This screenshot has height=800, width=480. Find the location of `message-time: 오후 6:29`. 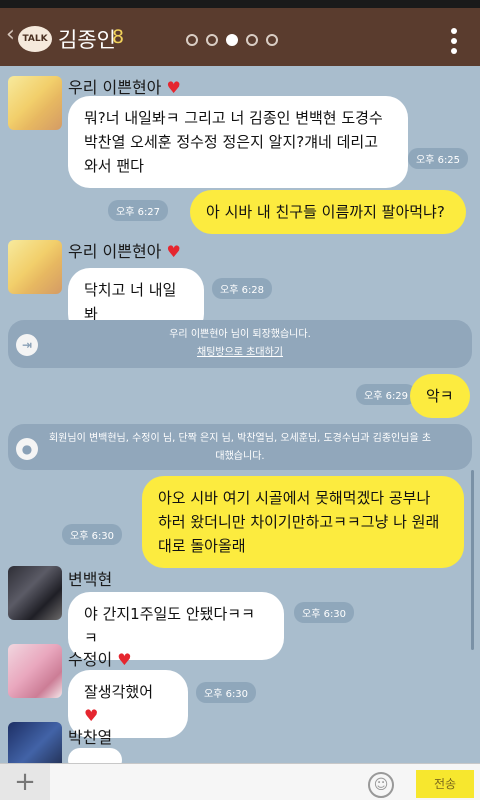

message-time: 오후 6:29 is located at coordinates (386, 394).